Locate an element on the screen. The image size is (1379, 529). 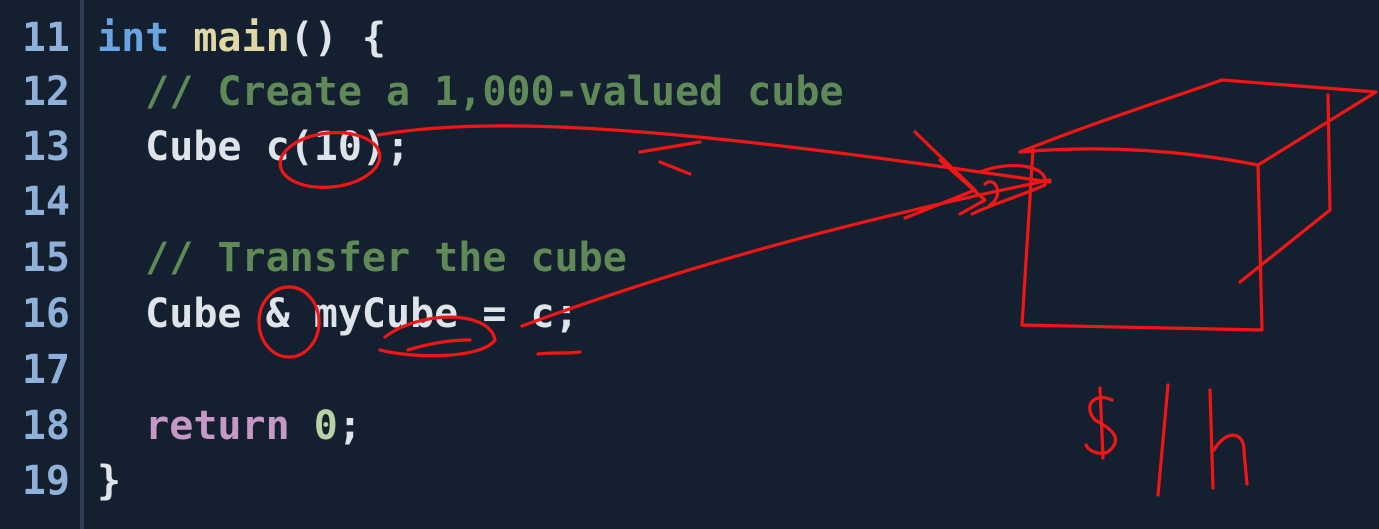
code-token: () { is located at coordinates (337, 38).